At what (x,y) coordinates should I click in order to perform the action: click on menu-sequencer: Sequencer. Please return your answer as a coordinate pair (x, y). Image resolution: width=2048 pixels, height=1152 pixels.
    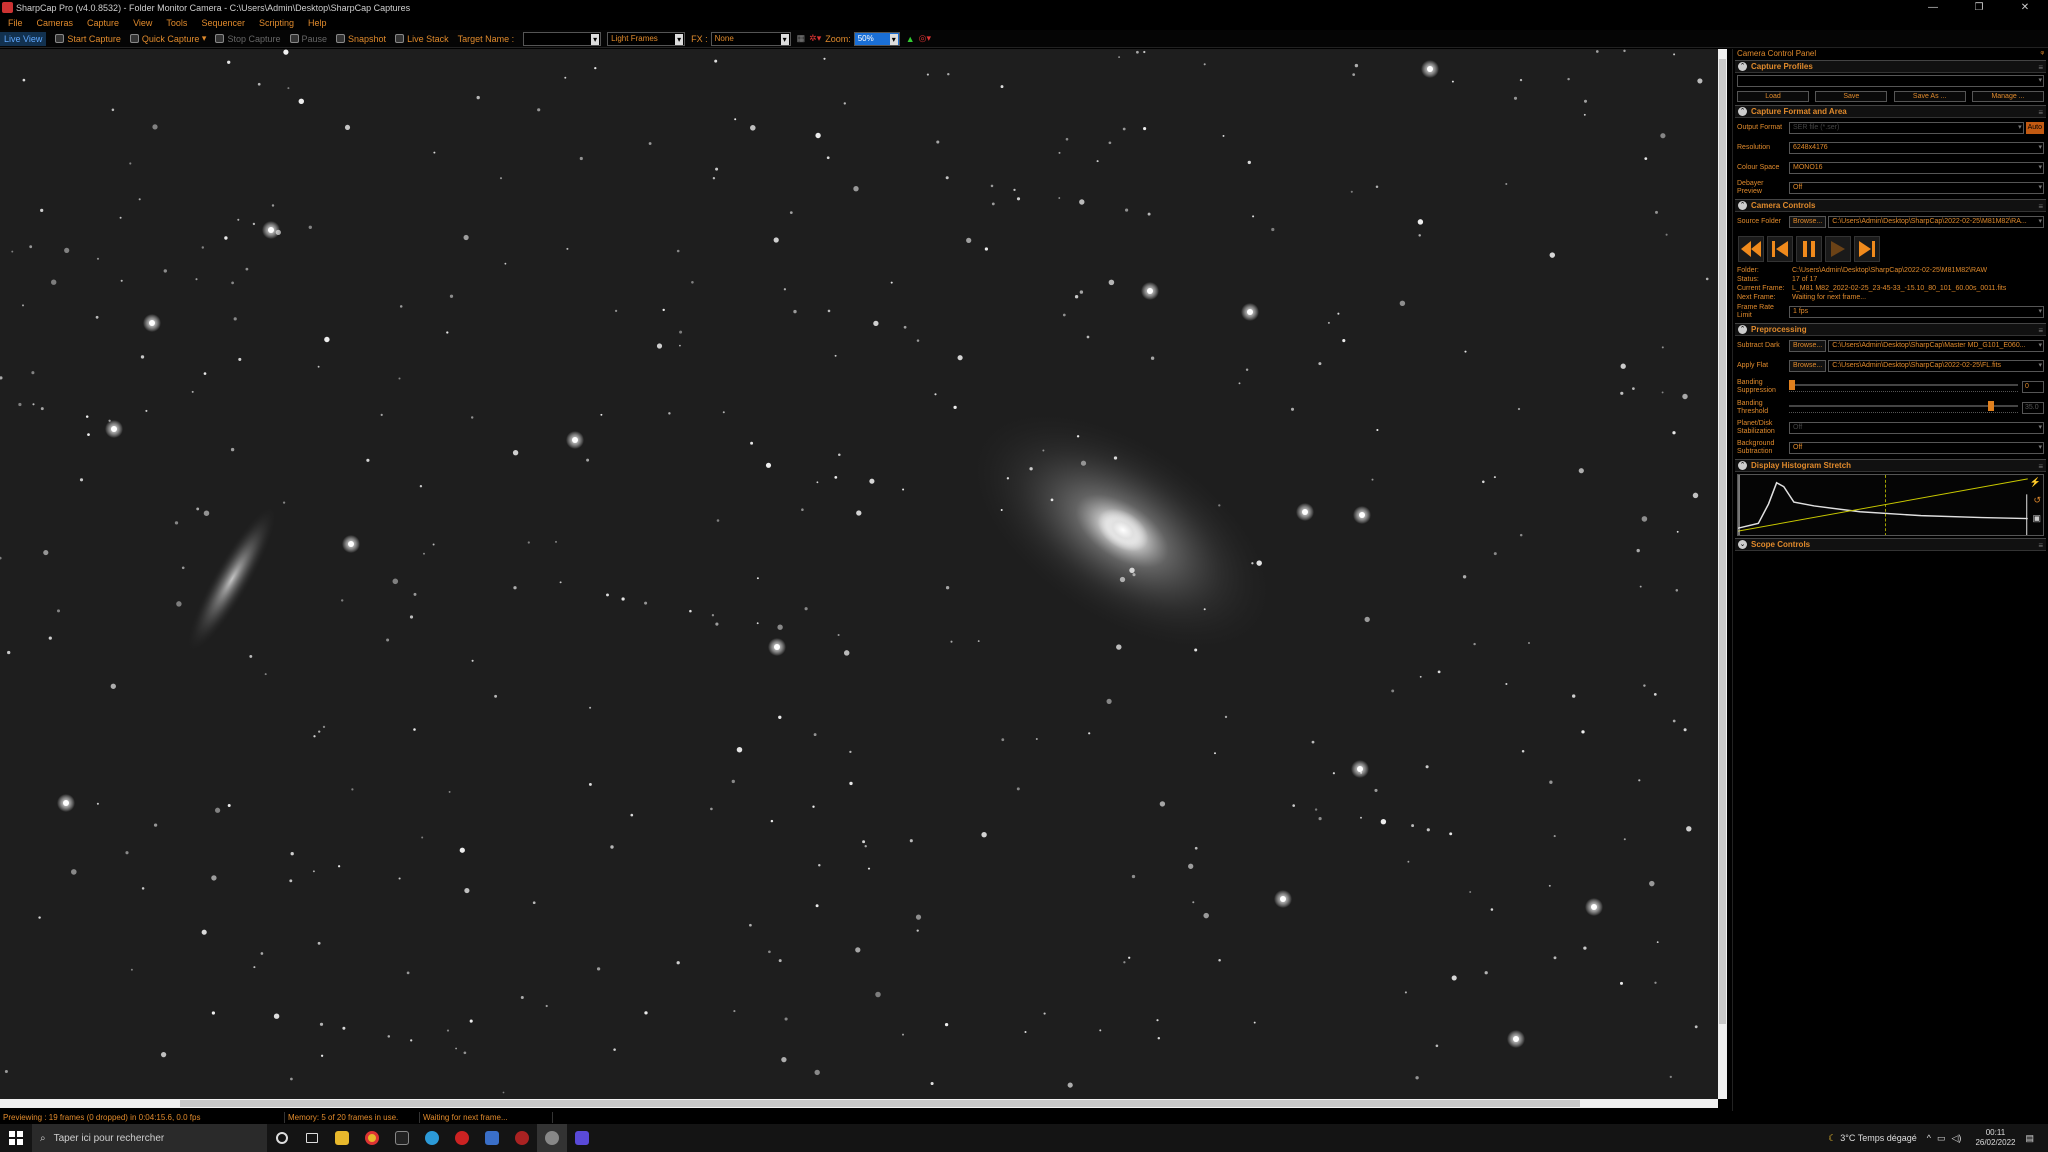
    Looking at the image, I should click on (223, 23).